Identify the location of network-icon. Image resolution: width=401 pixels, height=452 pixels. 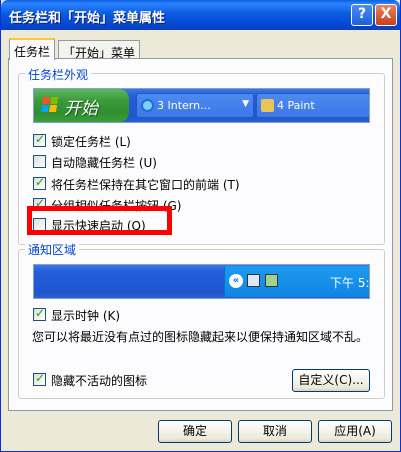
(253, 280).